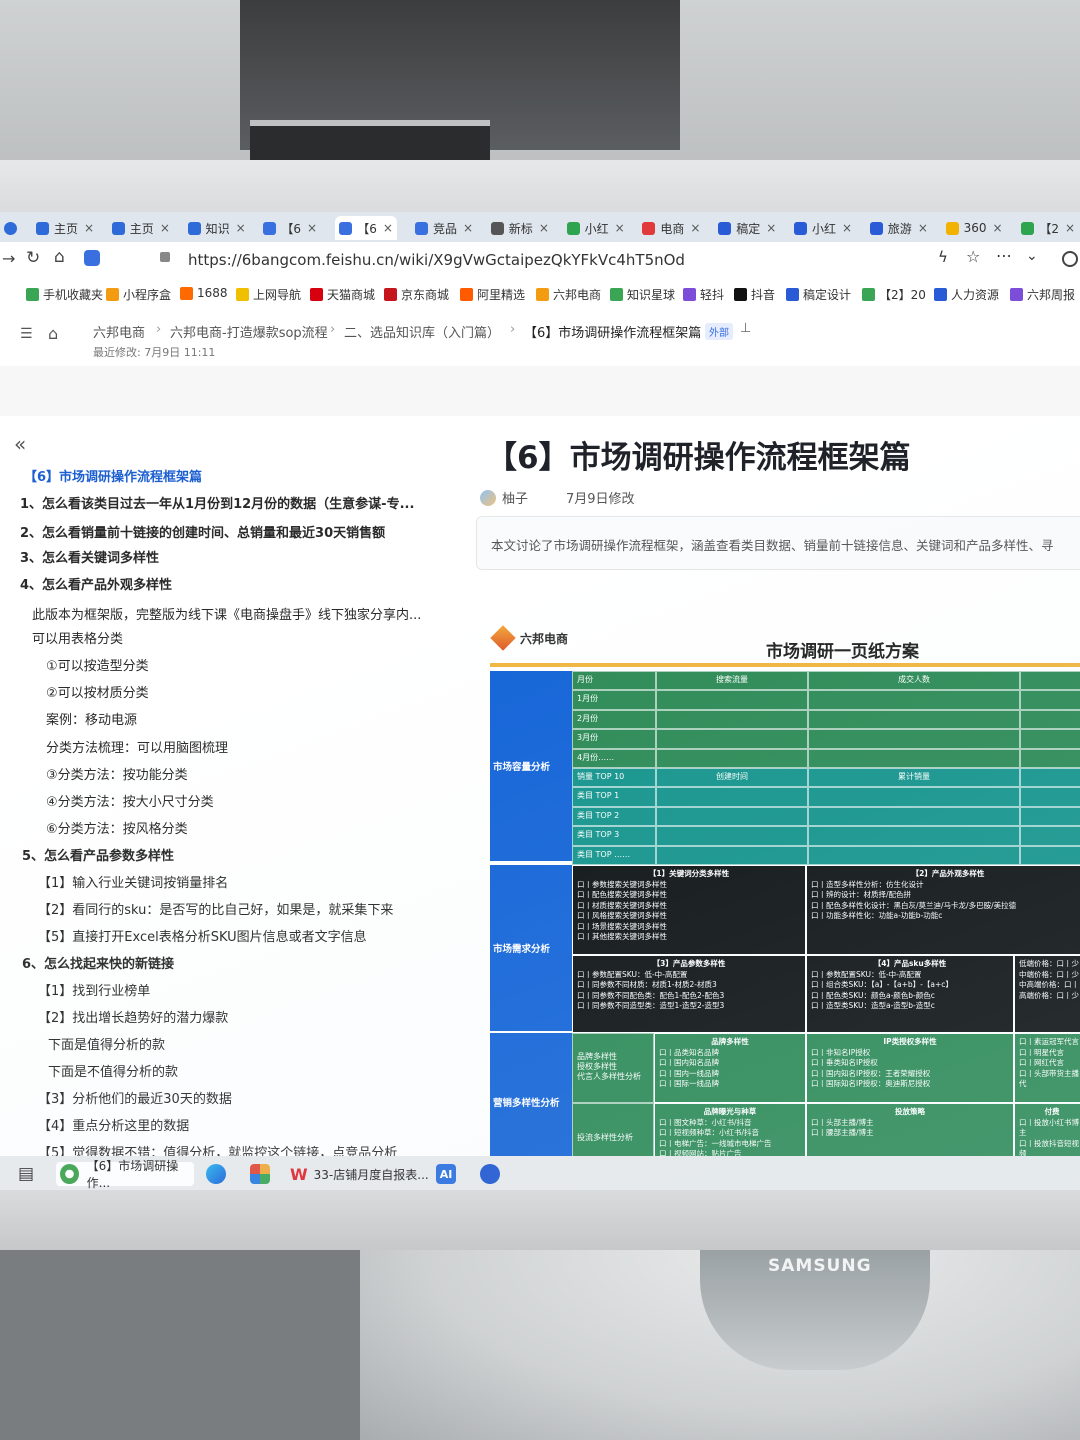 The image size is (1080, 1440). Describe the element at coordinates (1042, 294) in the screenshot. I see `bookmark-item: 六邦周报` at that location.